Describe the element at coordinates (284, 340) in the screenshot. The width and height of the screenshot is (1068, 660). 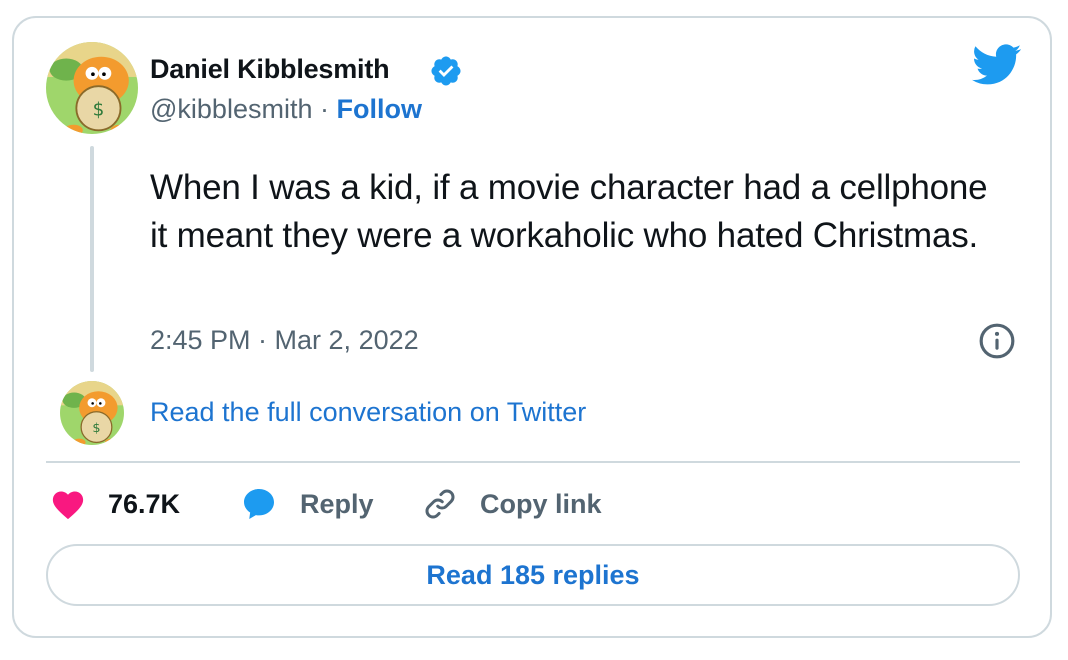
I see `tweet-timestamp: 2:45 PM · Mar 2, 2022` at that location.